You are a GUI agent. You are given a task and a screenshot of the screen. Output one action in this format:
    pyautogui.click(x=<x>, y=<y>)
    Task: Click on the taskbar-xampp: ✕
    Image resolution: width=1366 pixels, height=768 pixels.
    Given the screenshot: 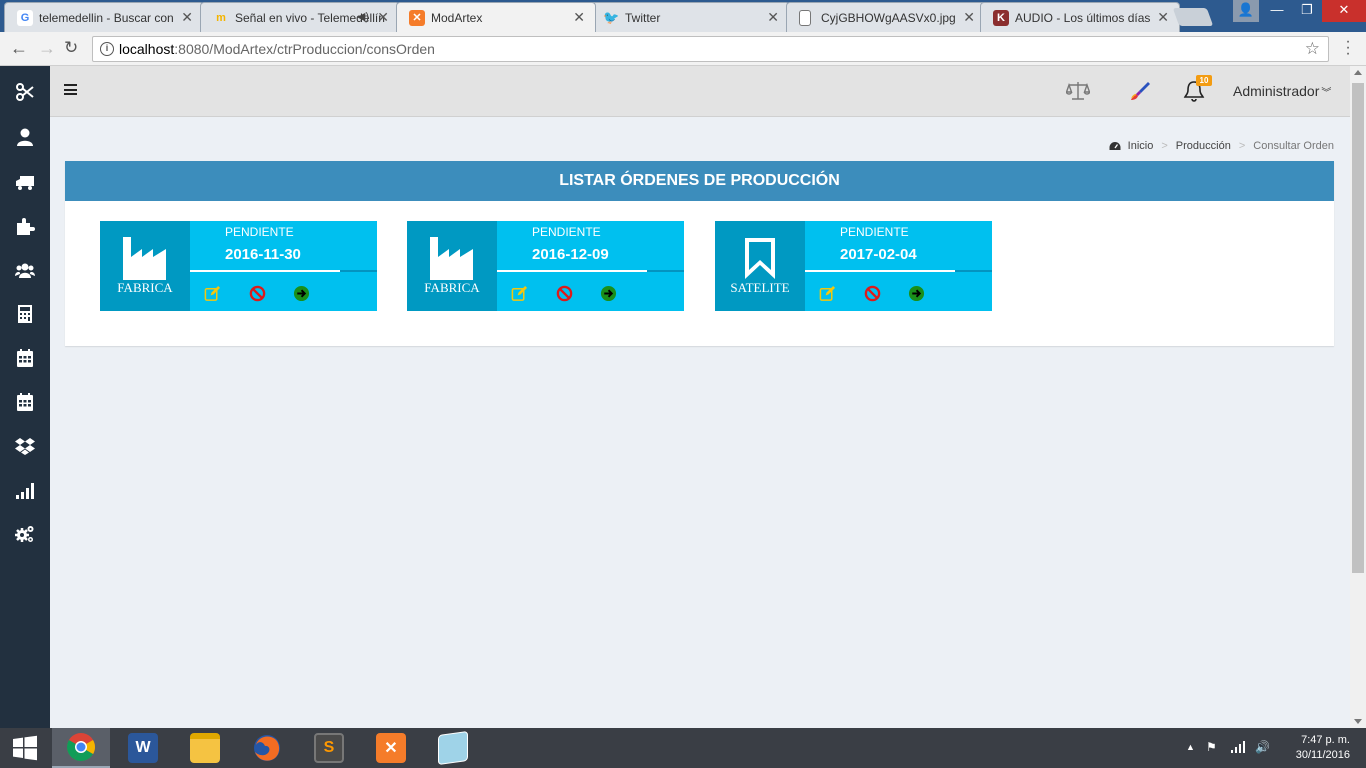 What is the action you would take?
    pyautogui.click(x=391, y=748)
    